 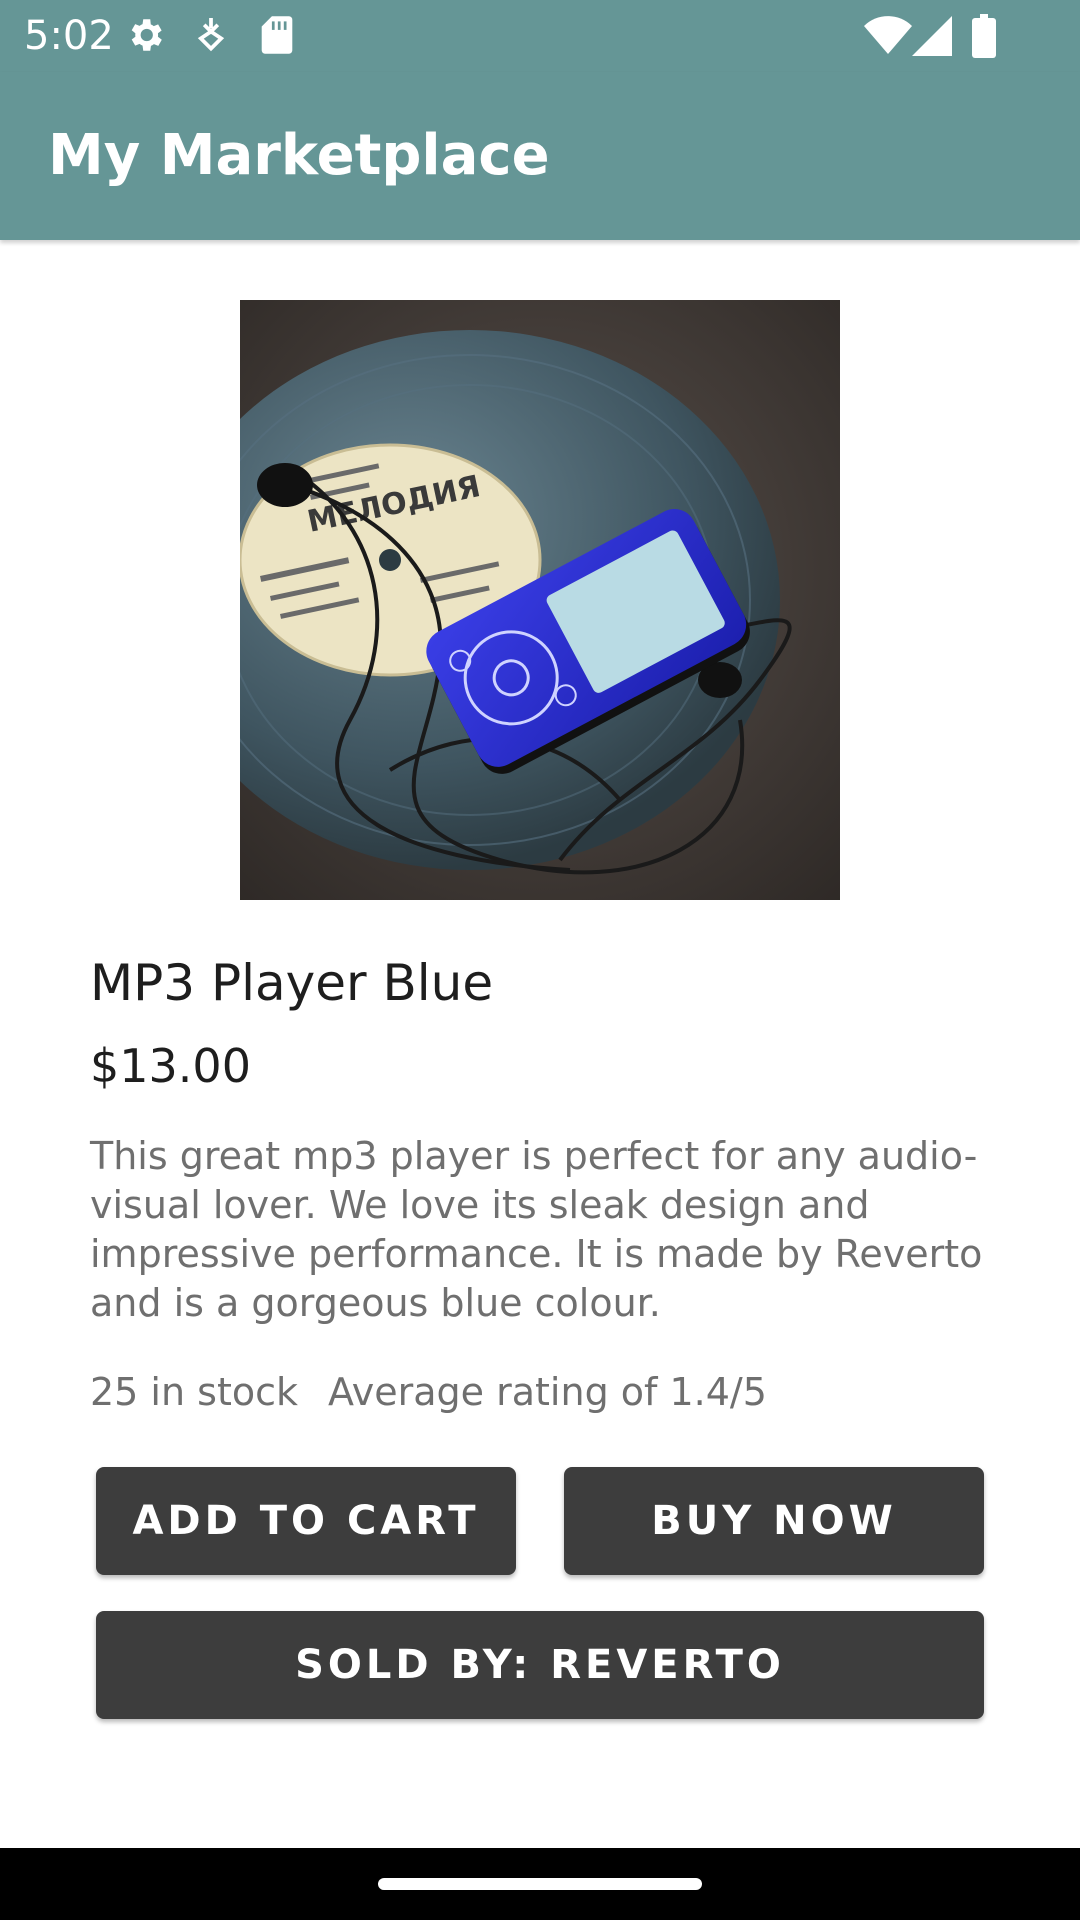 I want to click on wifi-icon, so click(x=888, y=38).